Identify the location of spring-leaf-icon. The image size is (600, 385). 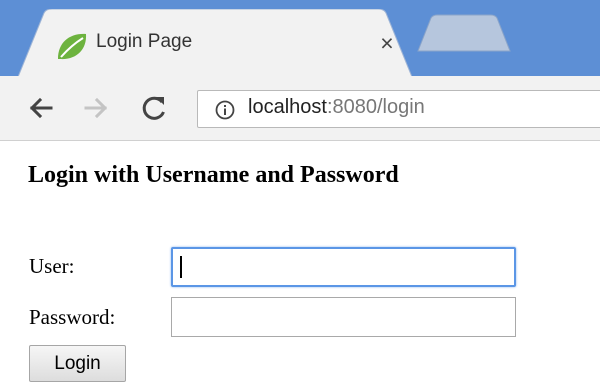
(72, 46).